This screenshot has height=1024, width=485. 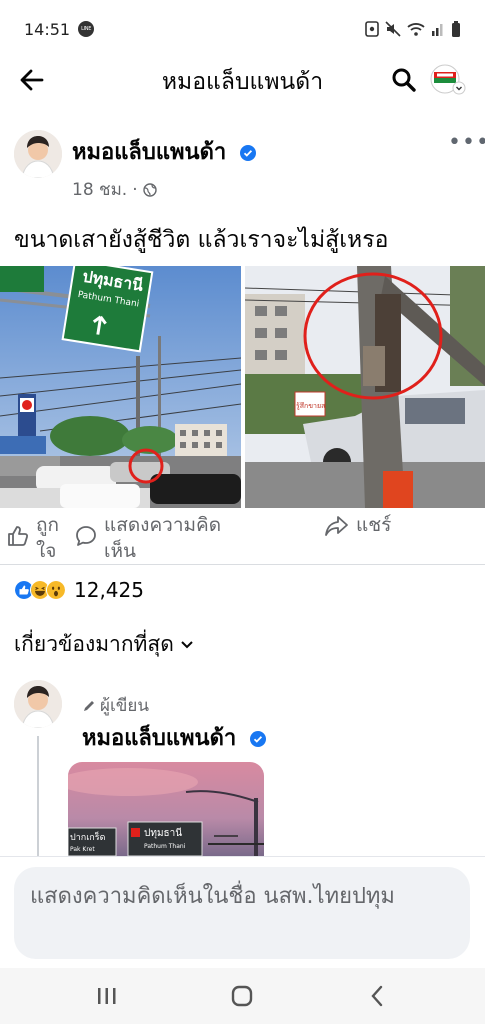 What do you see at coordinates (365, 387) in the screenshot?
I see `post-photo-2: รู้สึกขายส` at bounding box center [365, 387].